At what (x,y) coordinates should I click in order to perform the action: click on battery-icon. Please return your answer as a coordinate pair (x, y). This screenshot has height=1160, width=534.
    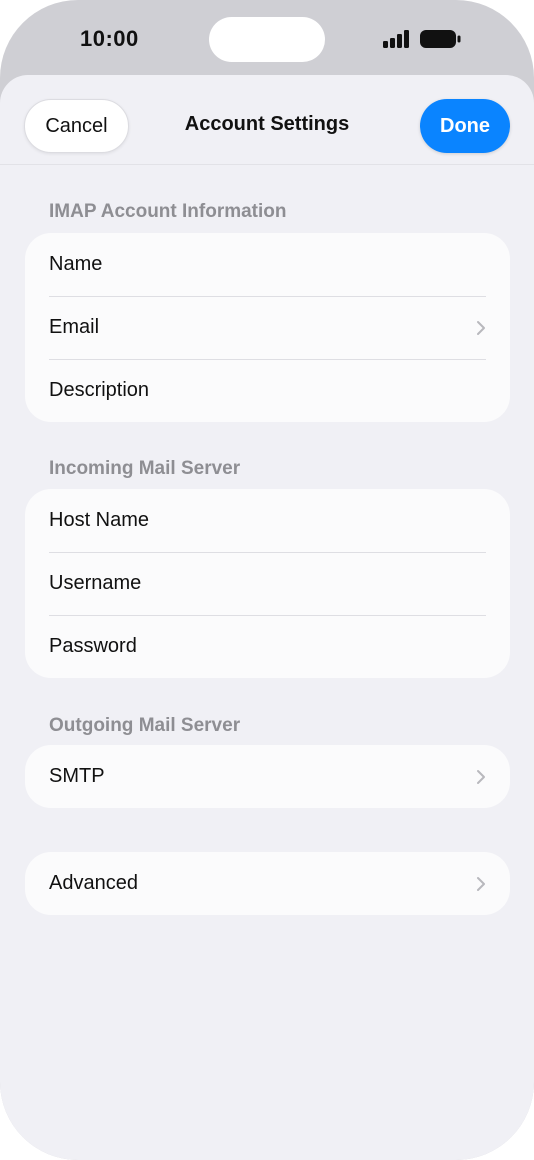
    Looking at the image, I should click on (440, 39).